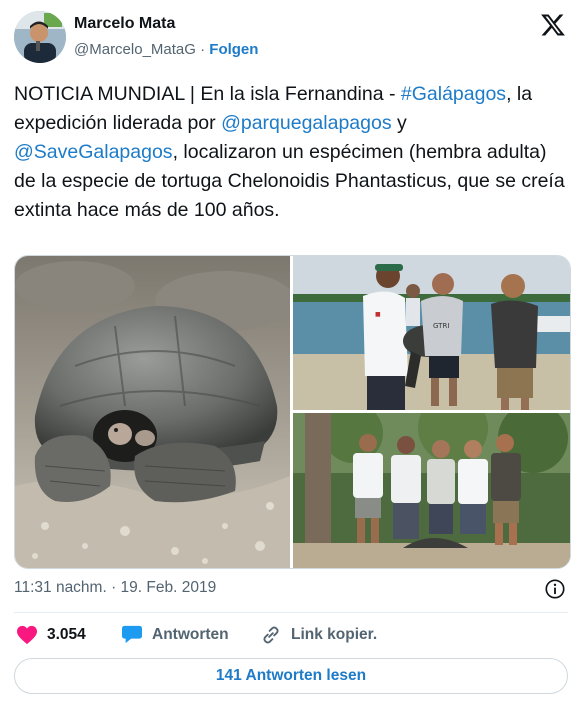 This screenshot has width=582, height=704. What do you see at coordinates (135, 49) in the screenshot?
I see `author-handle: @Marcelo_MataG` at bounding box center [135, 49].